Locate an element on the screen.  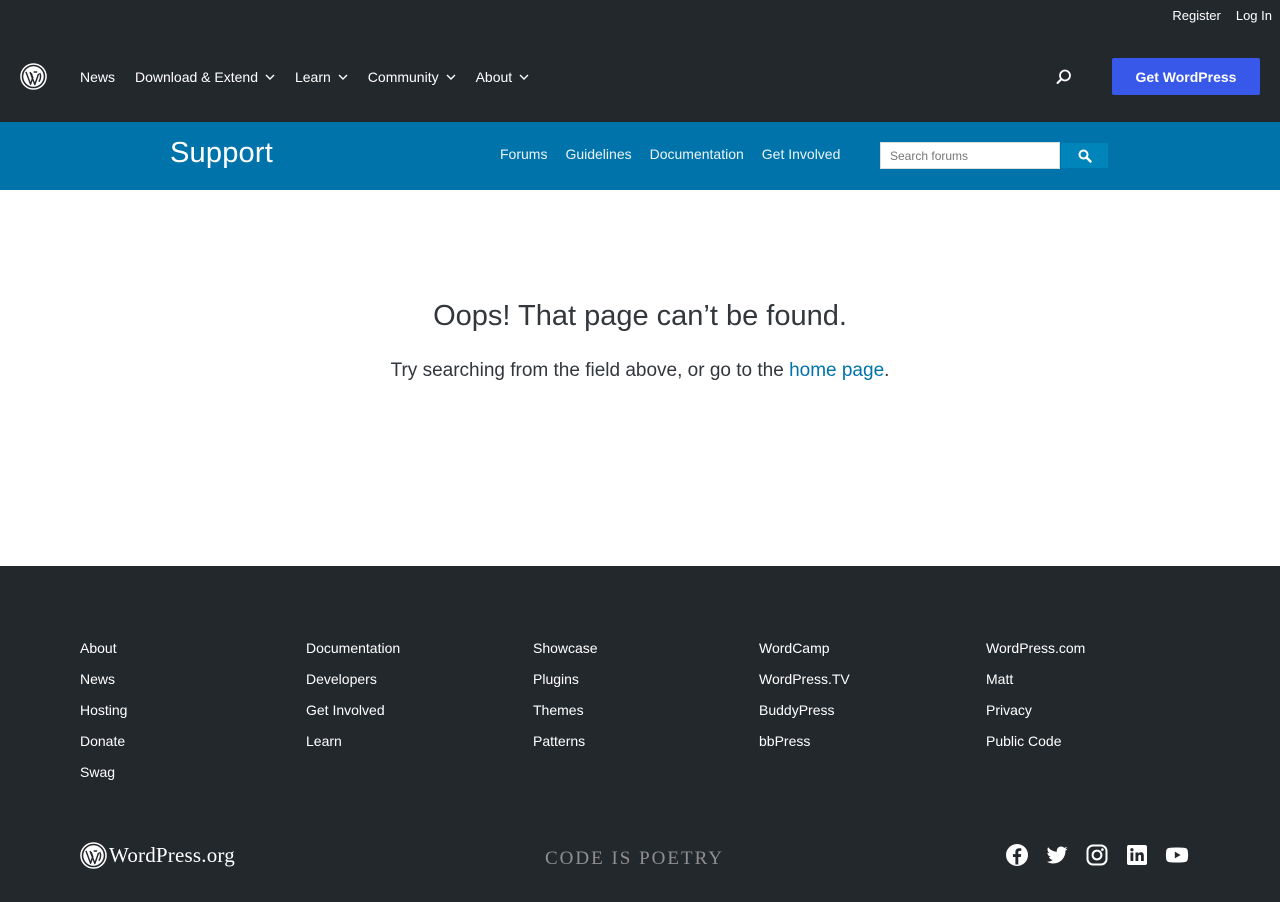
footer-column-1: About News Hosting Donate Swag is located at coordinates (103, 710).